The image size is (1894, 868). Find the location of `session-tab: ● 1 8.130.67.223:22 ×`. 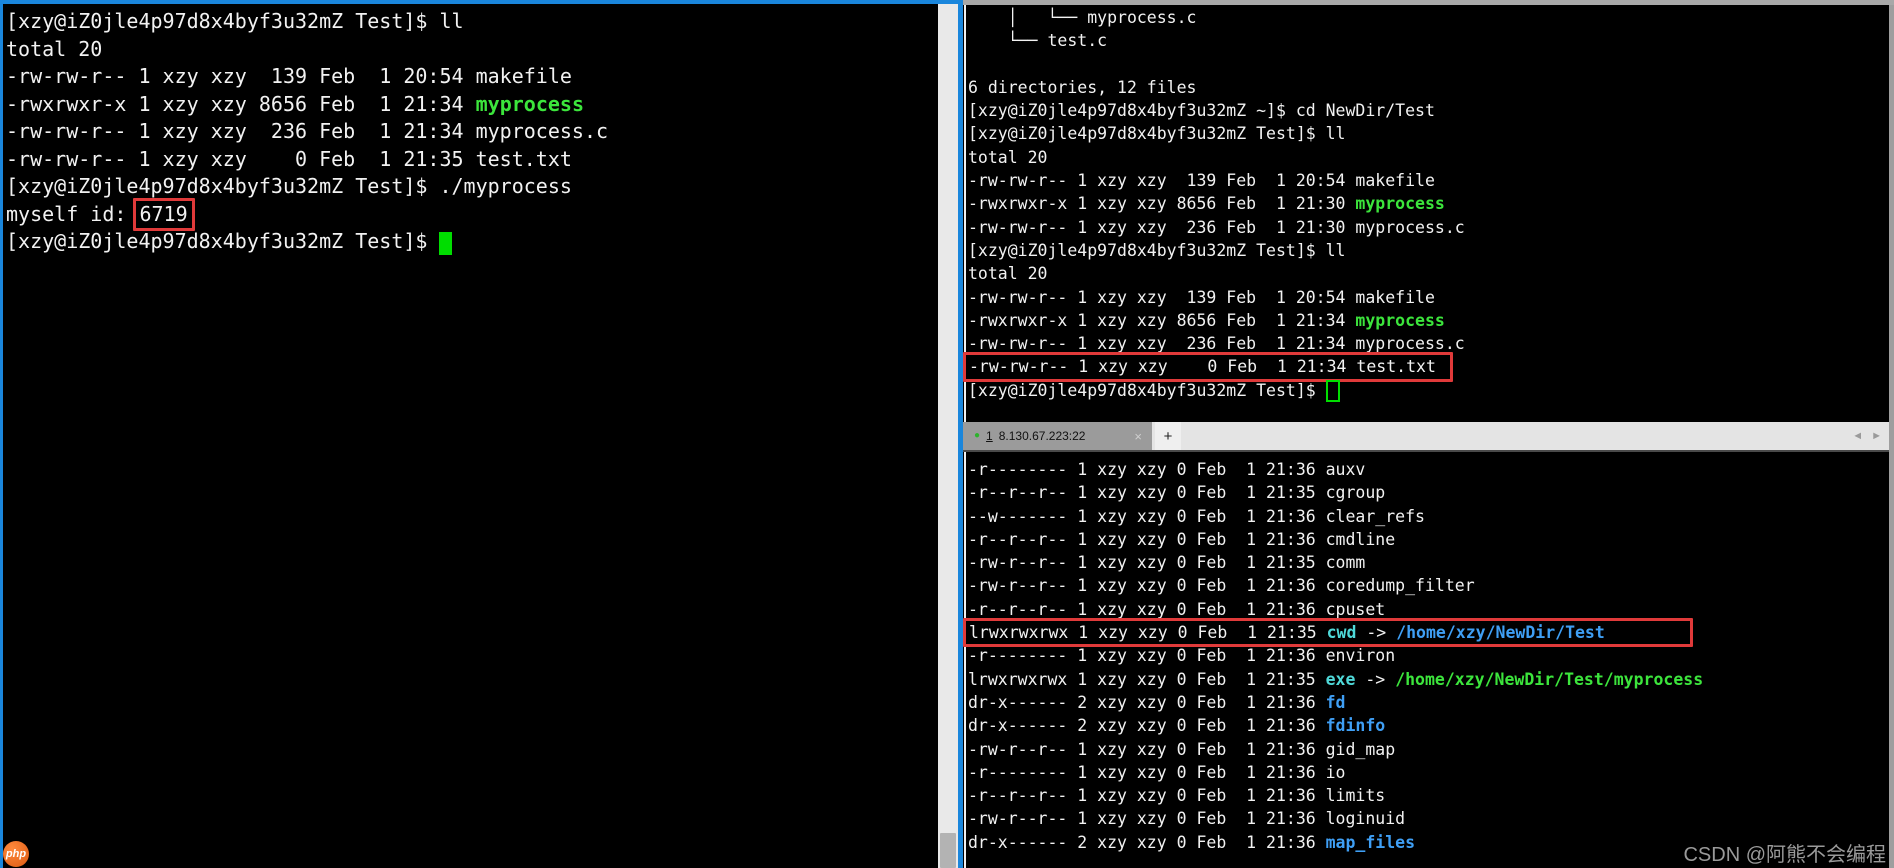

session-tab: ● 1 8.130.67.223:22 × is located at coordinates (1057, 436).